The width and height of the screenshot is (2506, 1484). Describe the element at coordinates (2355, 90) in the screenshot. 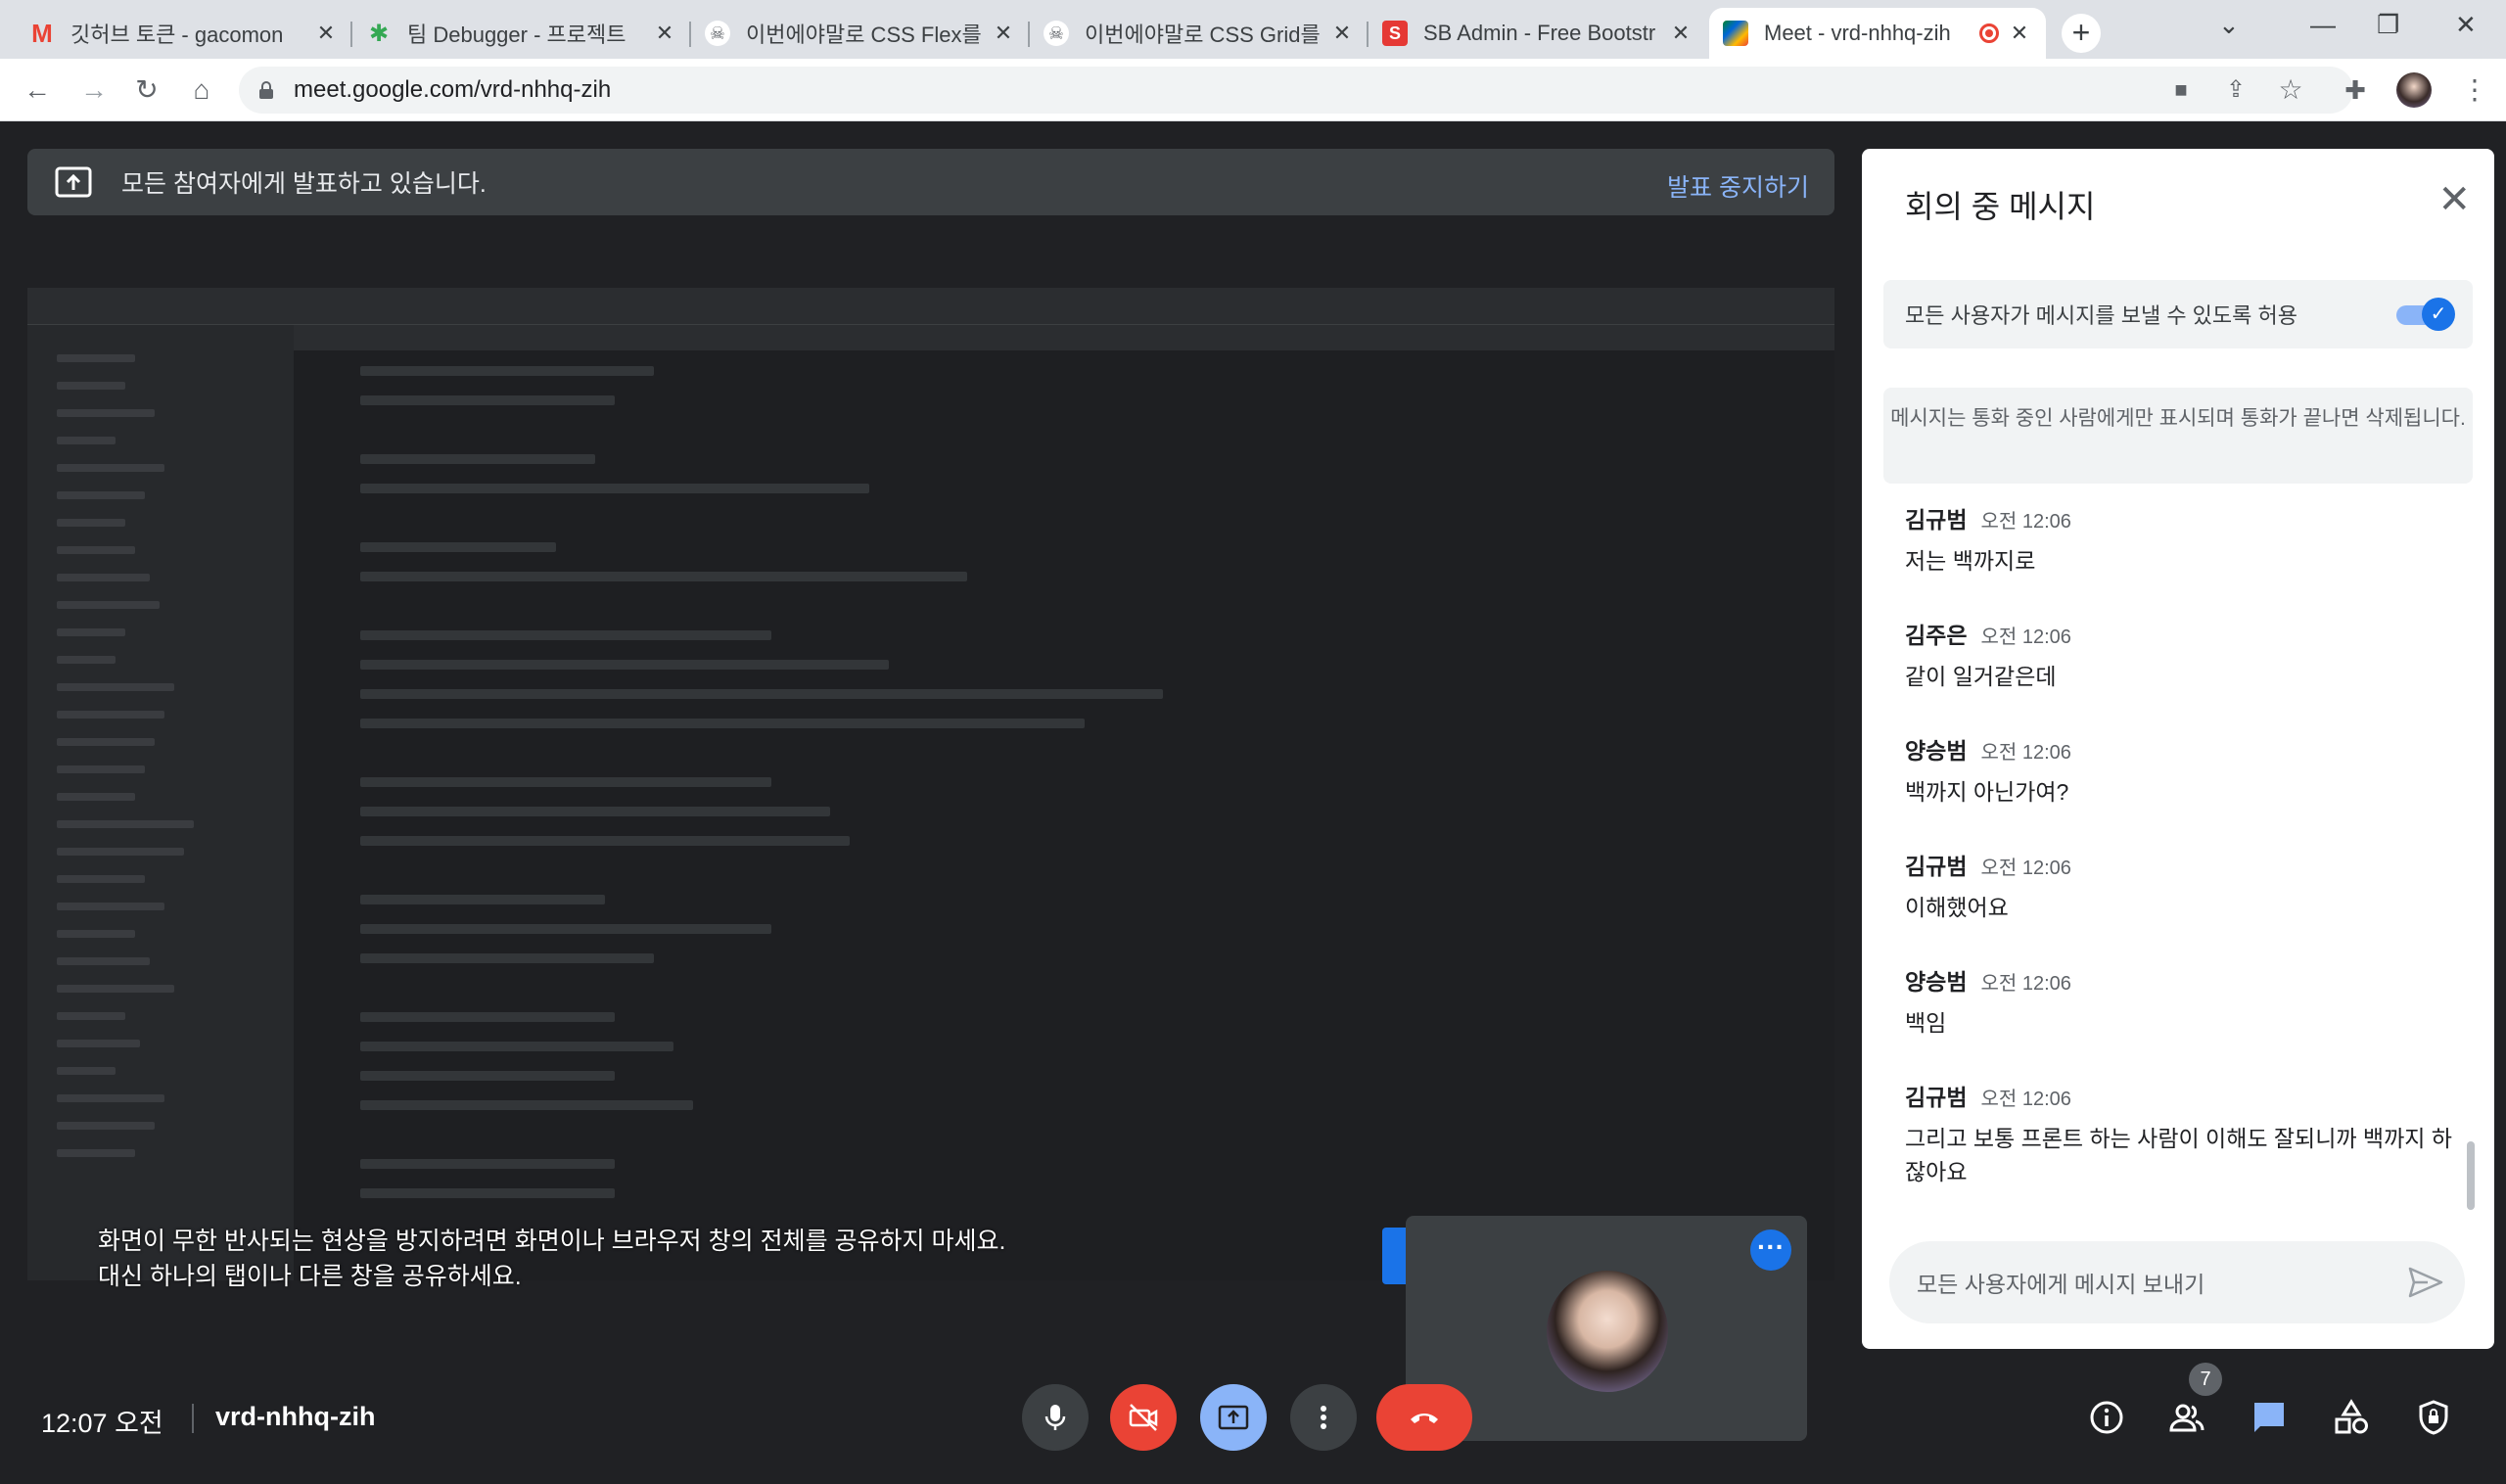

I see `extensions-icon: ✚` at that location.